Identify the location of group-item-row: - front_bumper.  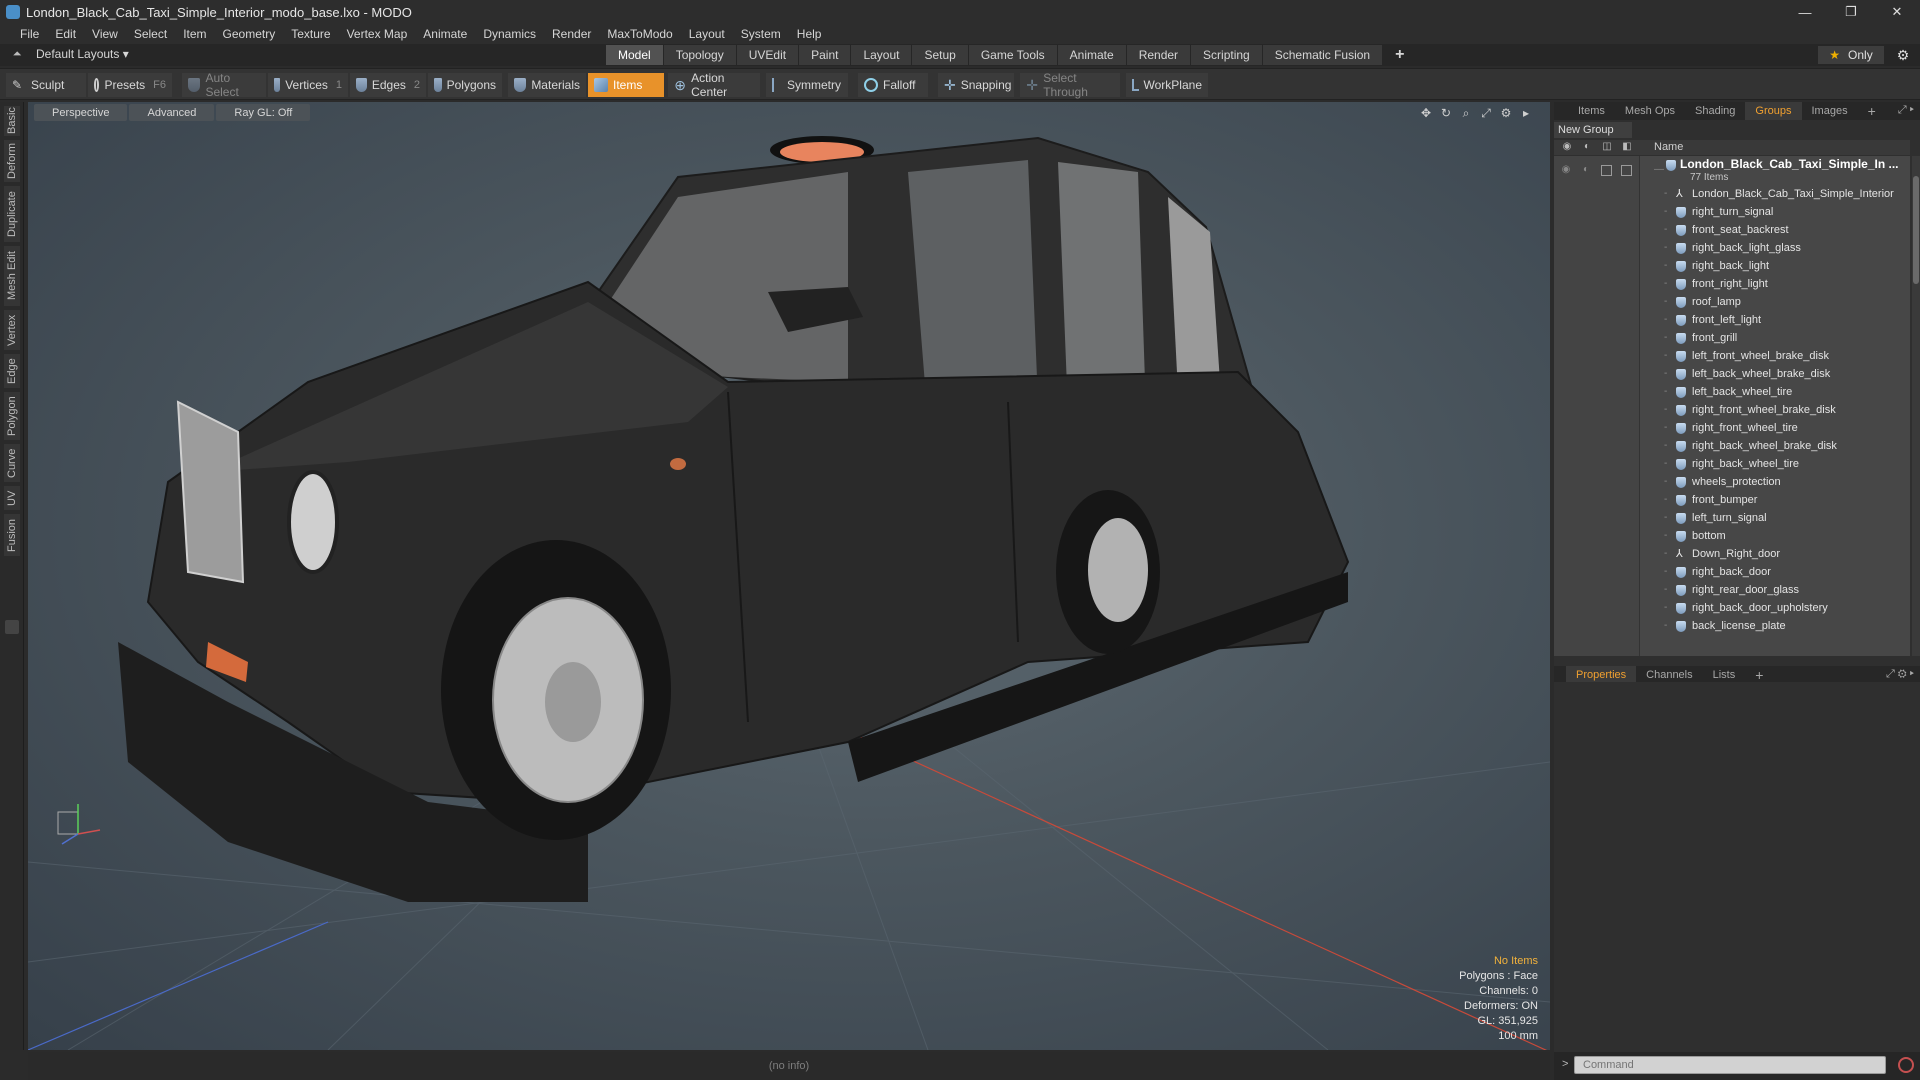
(1732, 501).